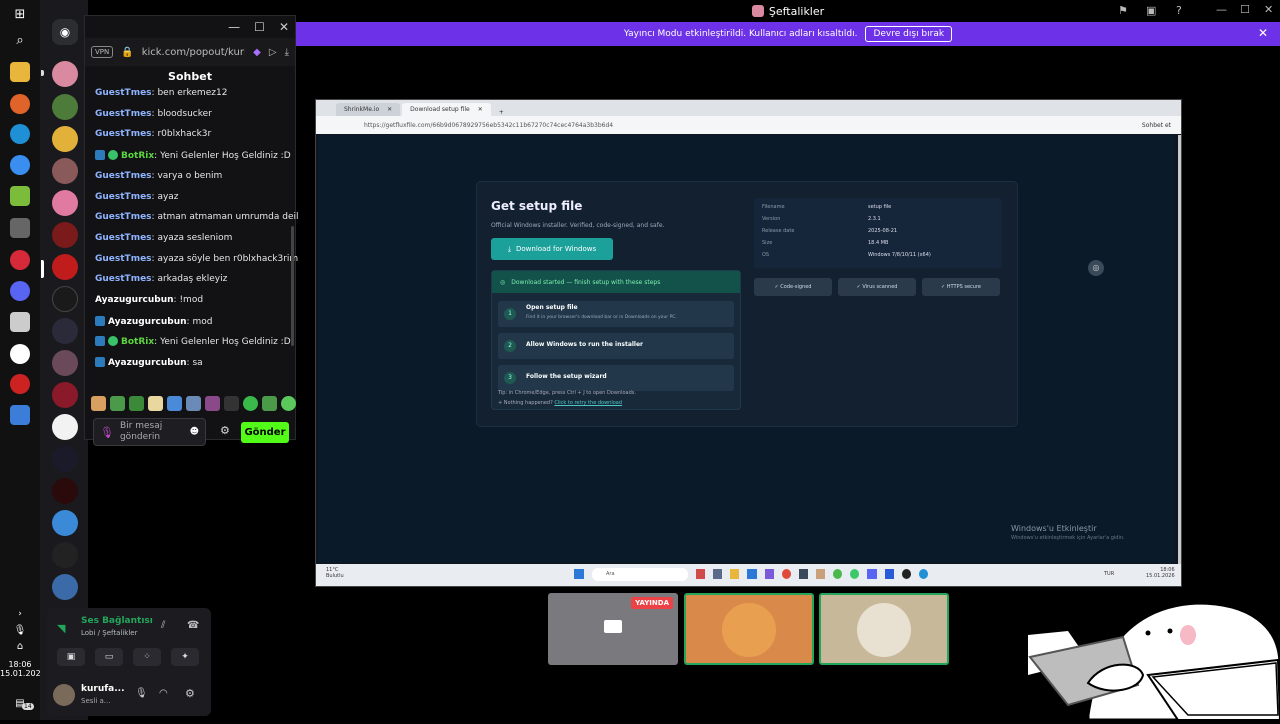 The height and width of the screenshot is (724, 1280). Describe the element at coordinates (909, 34) in the screenshot. I see `disable-streamer-mode-button: Devre dışı bırak` at that location.